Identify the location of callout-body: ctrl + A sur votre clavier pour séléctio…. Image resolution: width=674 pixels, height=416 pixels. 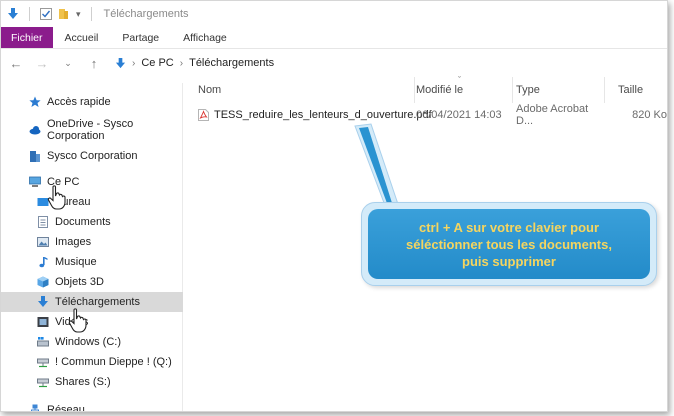
(509, 244).